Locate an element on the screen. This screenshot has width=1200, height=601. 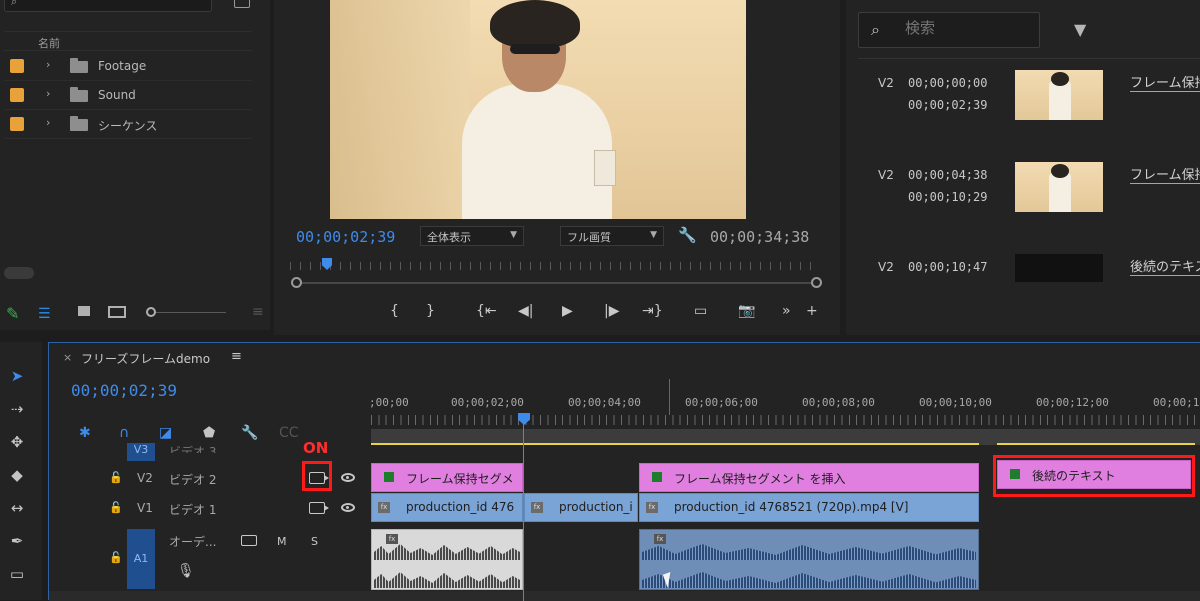
export-frame-button: 📷 is located at coordinates (746, 311).